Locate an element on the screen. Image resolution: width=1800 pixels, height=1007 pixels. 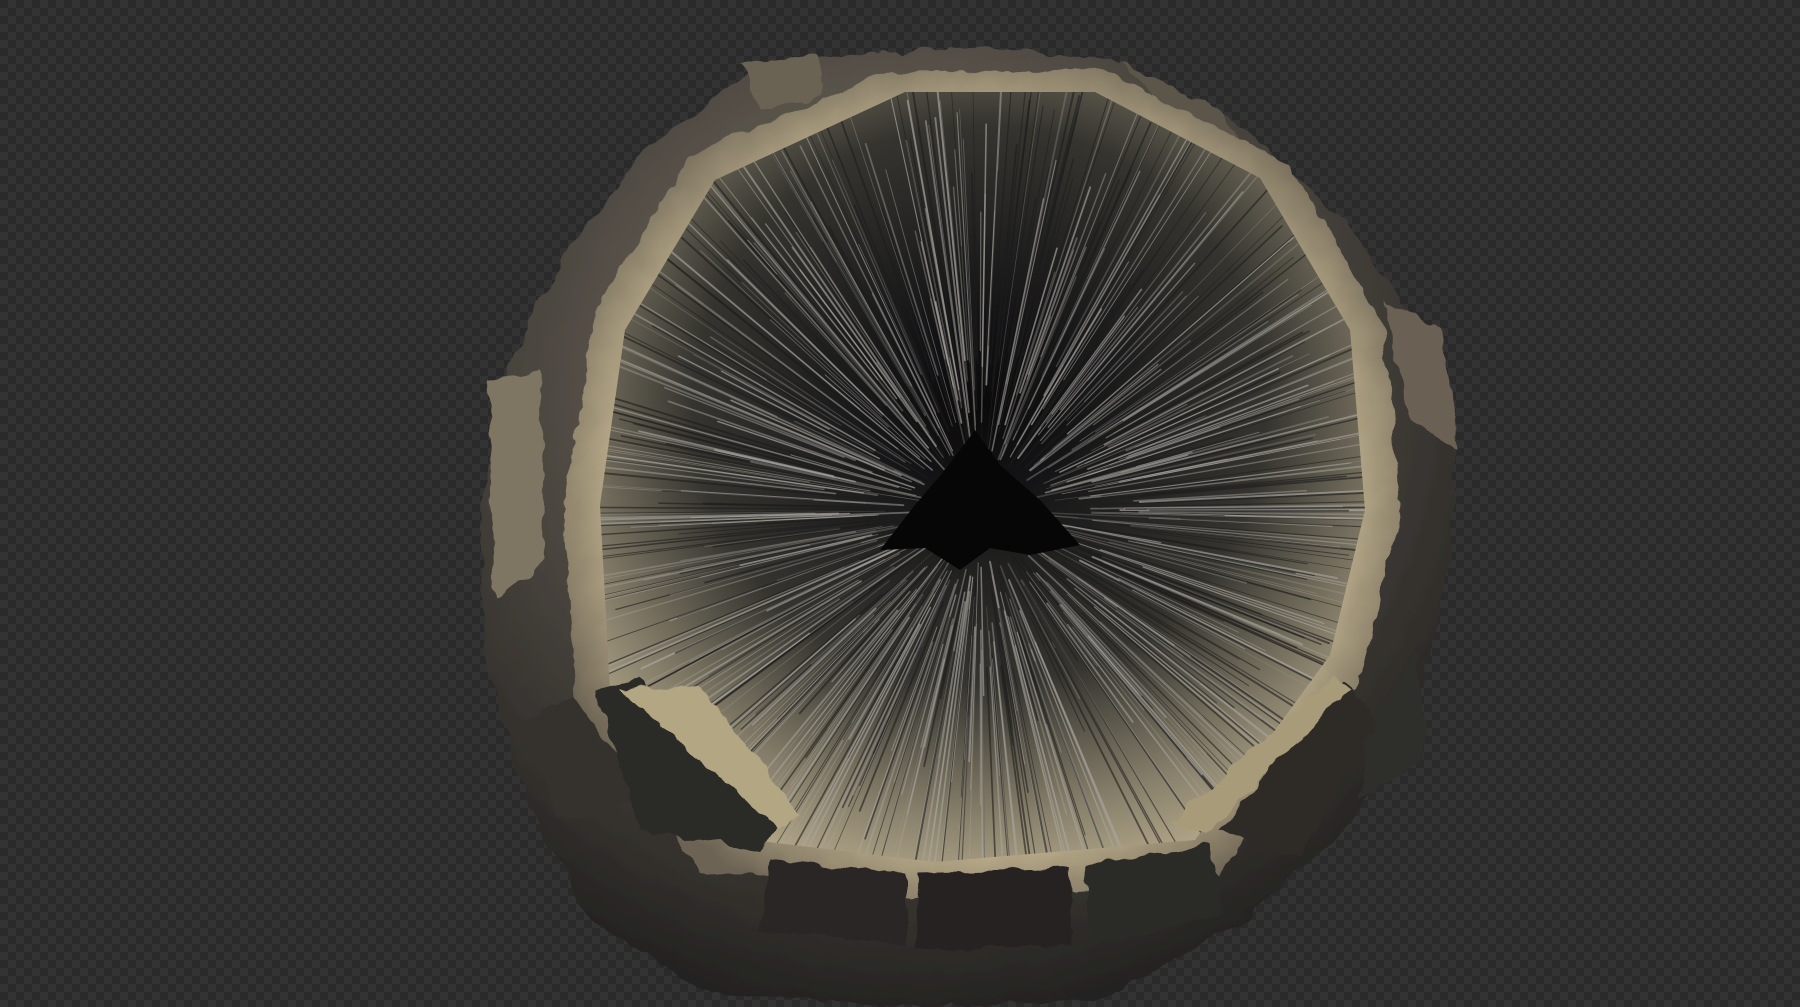
fiber-strand is located at coordinates (1255, 509).